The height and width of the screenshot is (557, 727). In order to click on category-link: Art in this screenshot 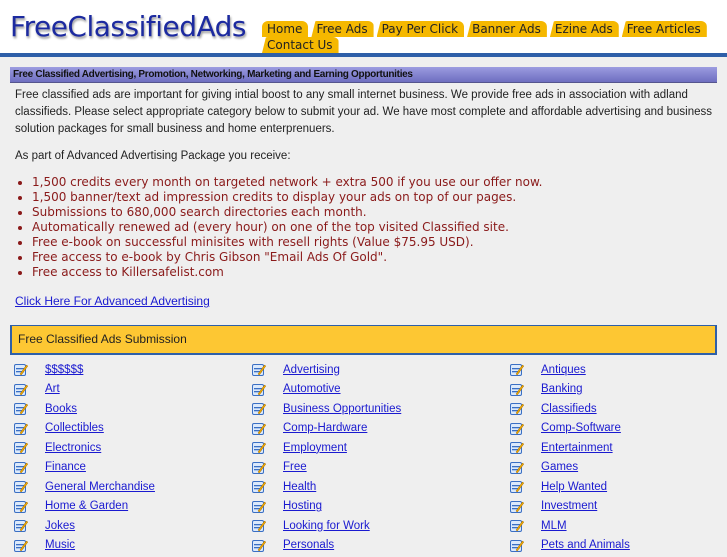, I will do `click(52, 389)`.